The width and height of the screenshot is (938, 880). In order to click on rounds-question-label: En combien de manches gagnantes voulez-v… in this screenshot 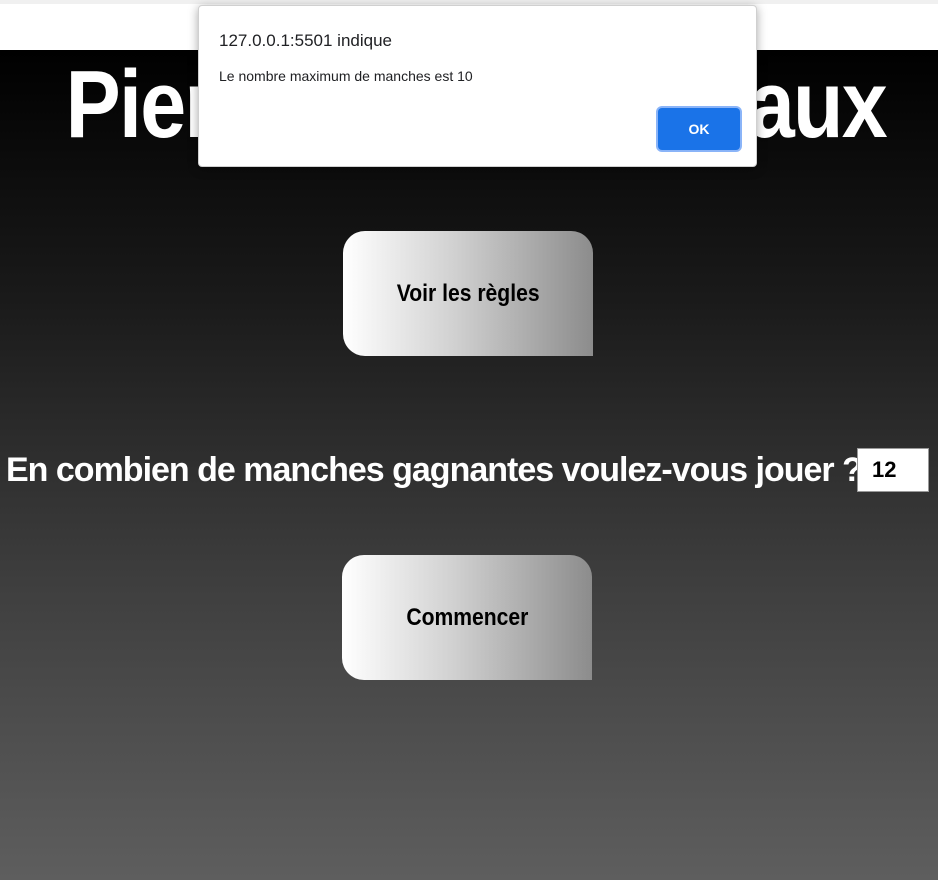, I will do `click(434, 469)`.